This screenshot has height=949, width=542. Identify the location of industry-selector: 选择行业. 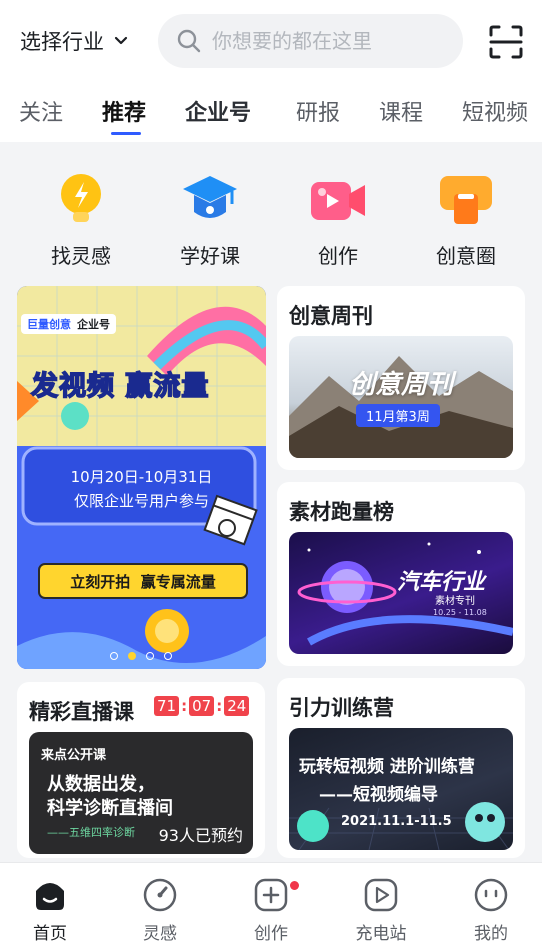
(74, 41).